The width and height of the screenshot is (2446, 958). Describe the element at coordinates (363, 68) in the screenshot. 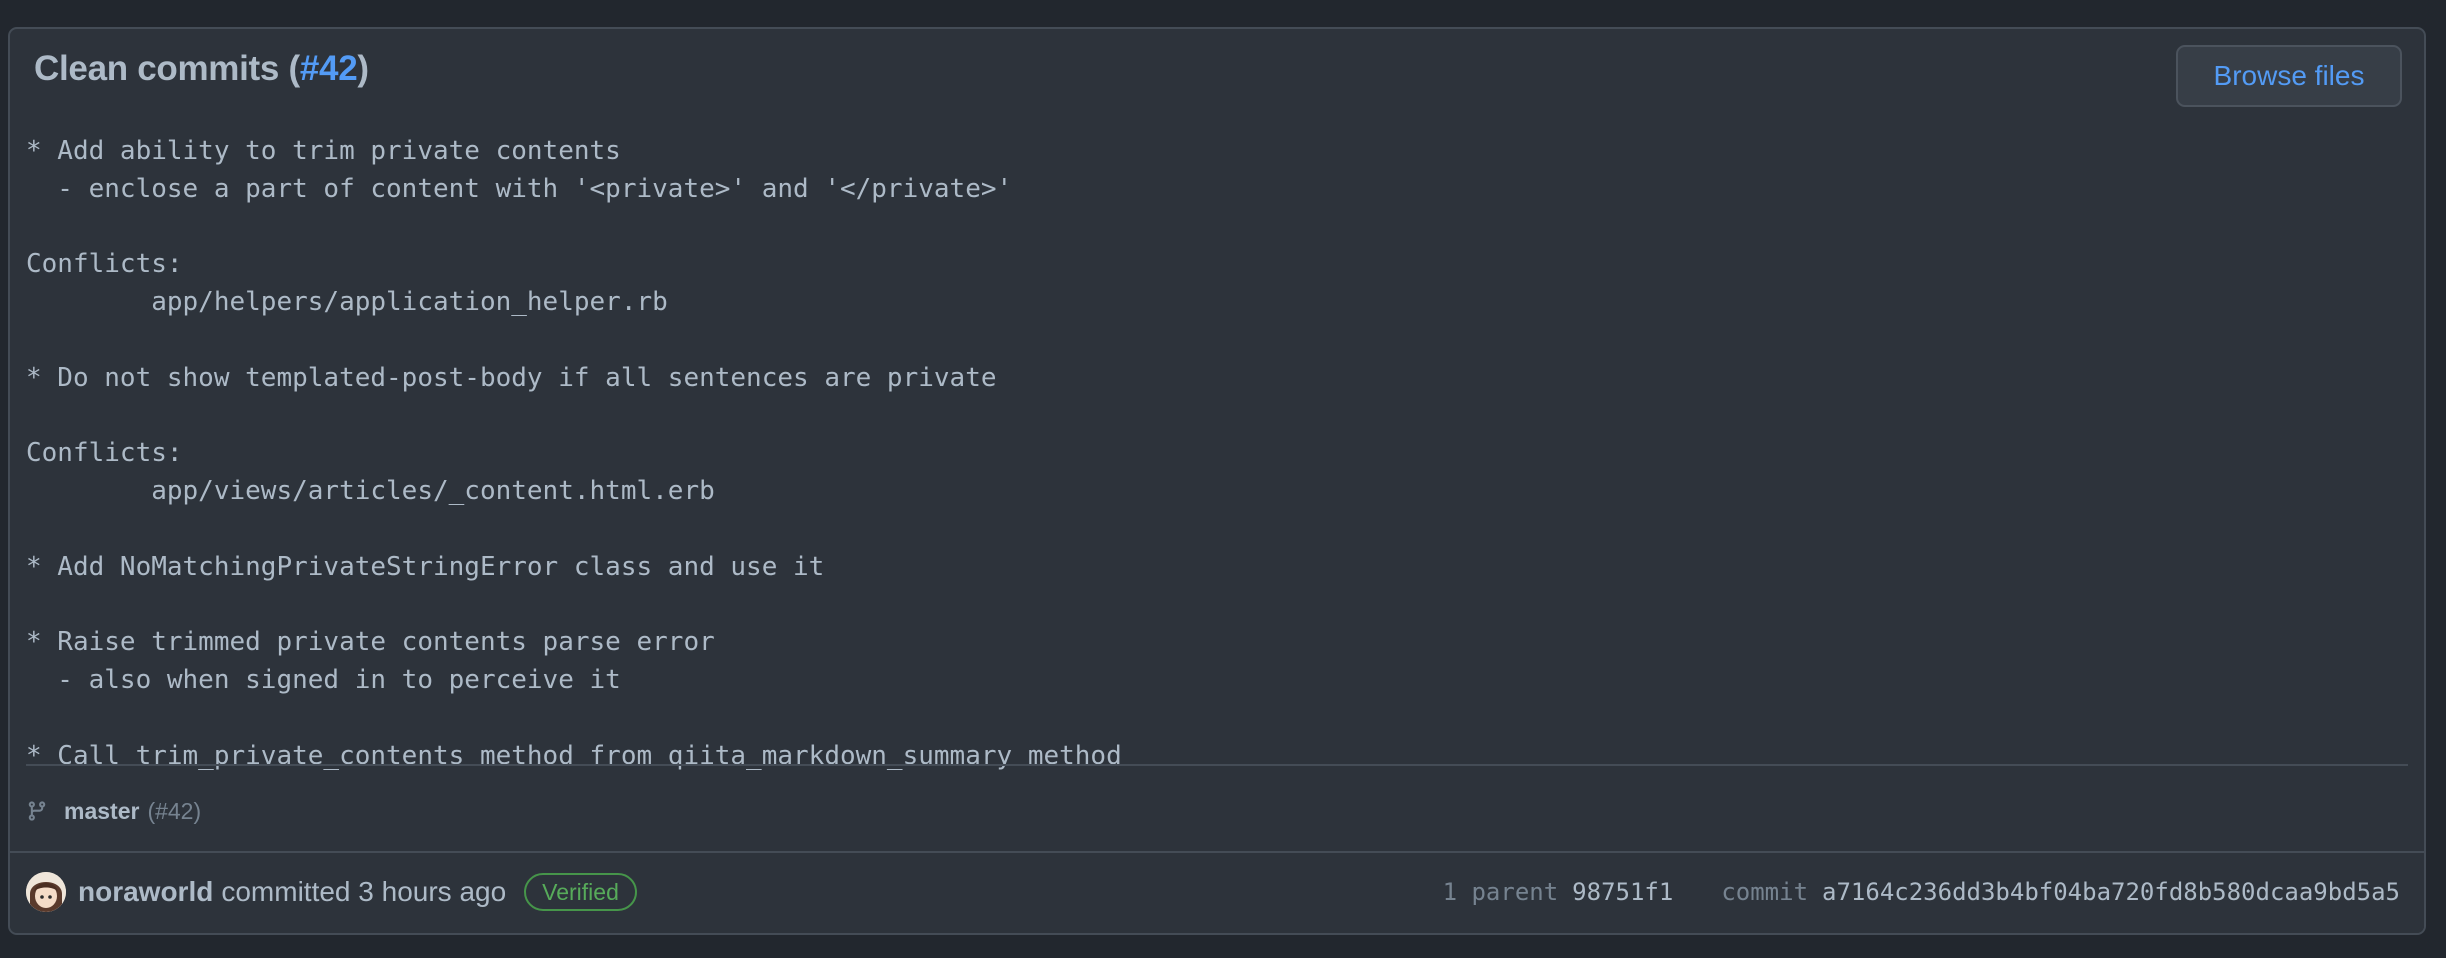

I see `commit-title-suffix: )` at that location.